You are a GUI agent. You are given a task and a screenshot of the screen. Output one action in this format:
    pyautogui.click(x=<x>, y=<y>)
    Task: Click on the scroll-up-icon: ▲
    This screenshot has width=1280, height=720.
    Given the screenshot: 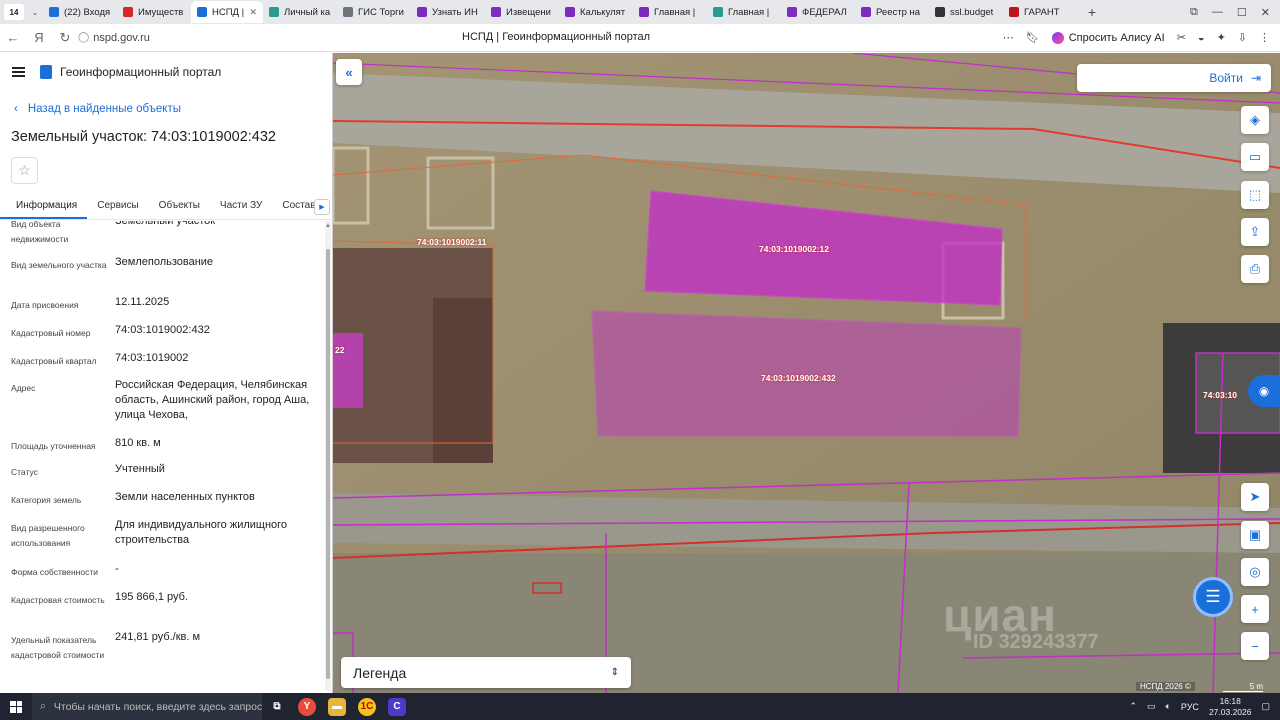 What is the action you would take?
    pyautogui.click(x=328, y=226)
    